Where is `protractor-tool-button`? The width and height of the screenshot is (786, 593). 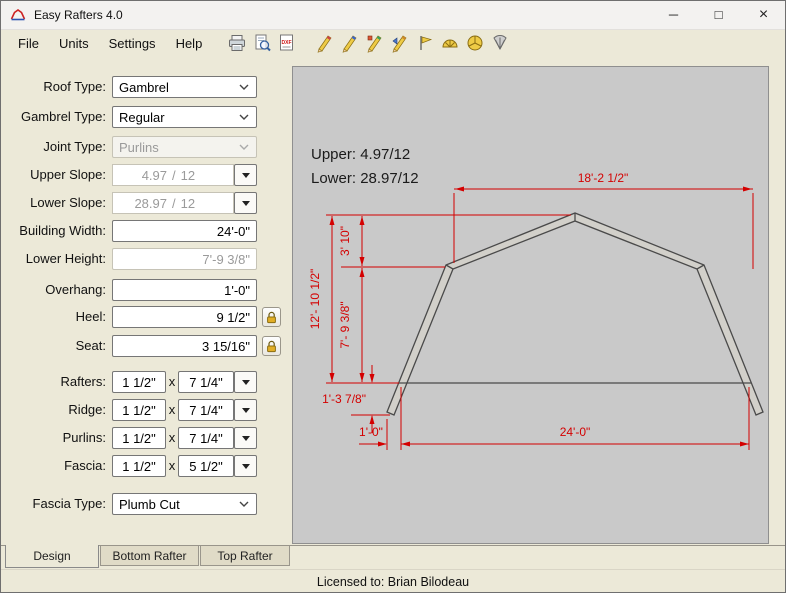 protractor-tool-button is located at coordinates (450, 43).